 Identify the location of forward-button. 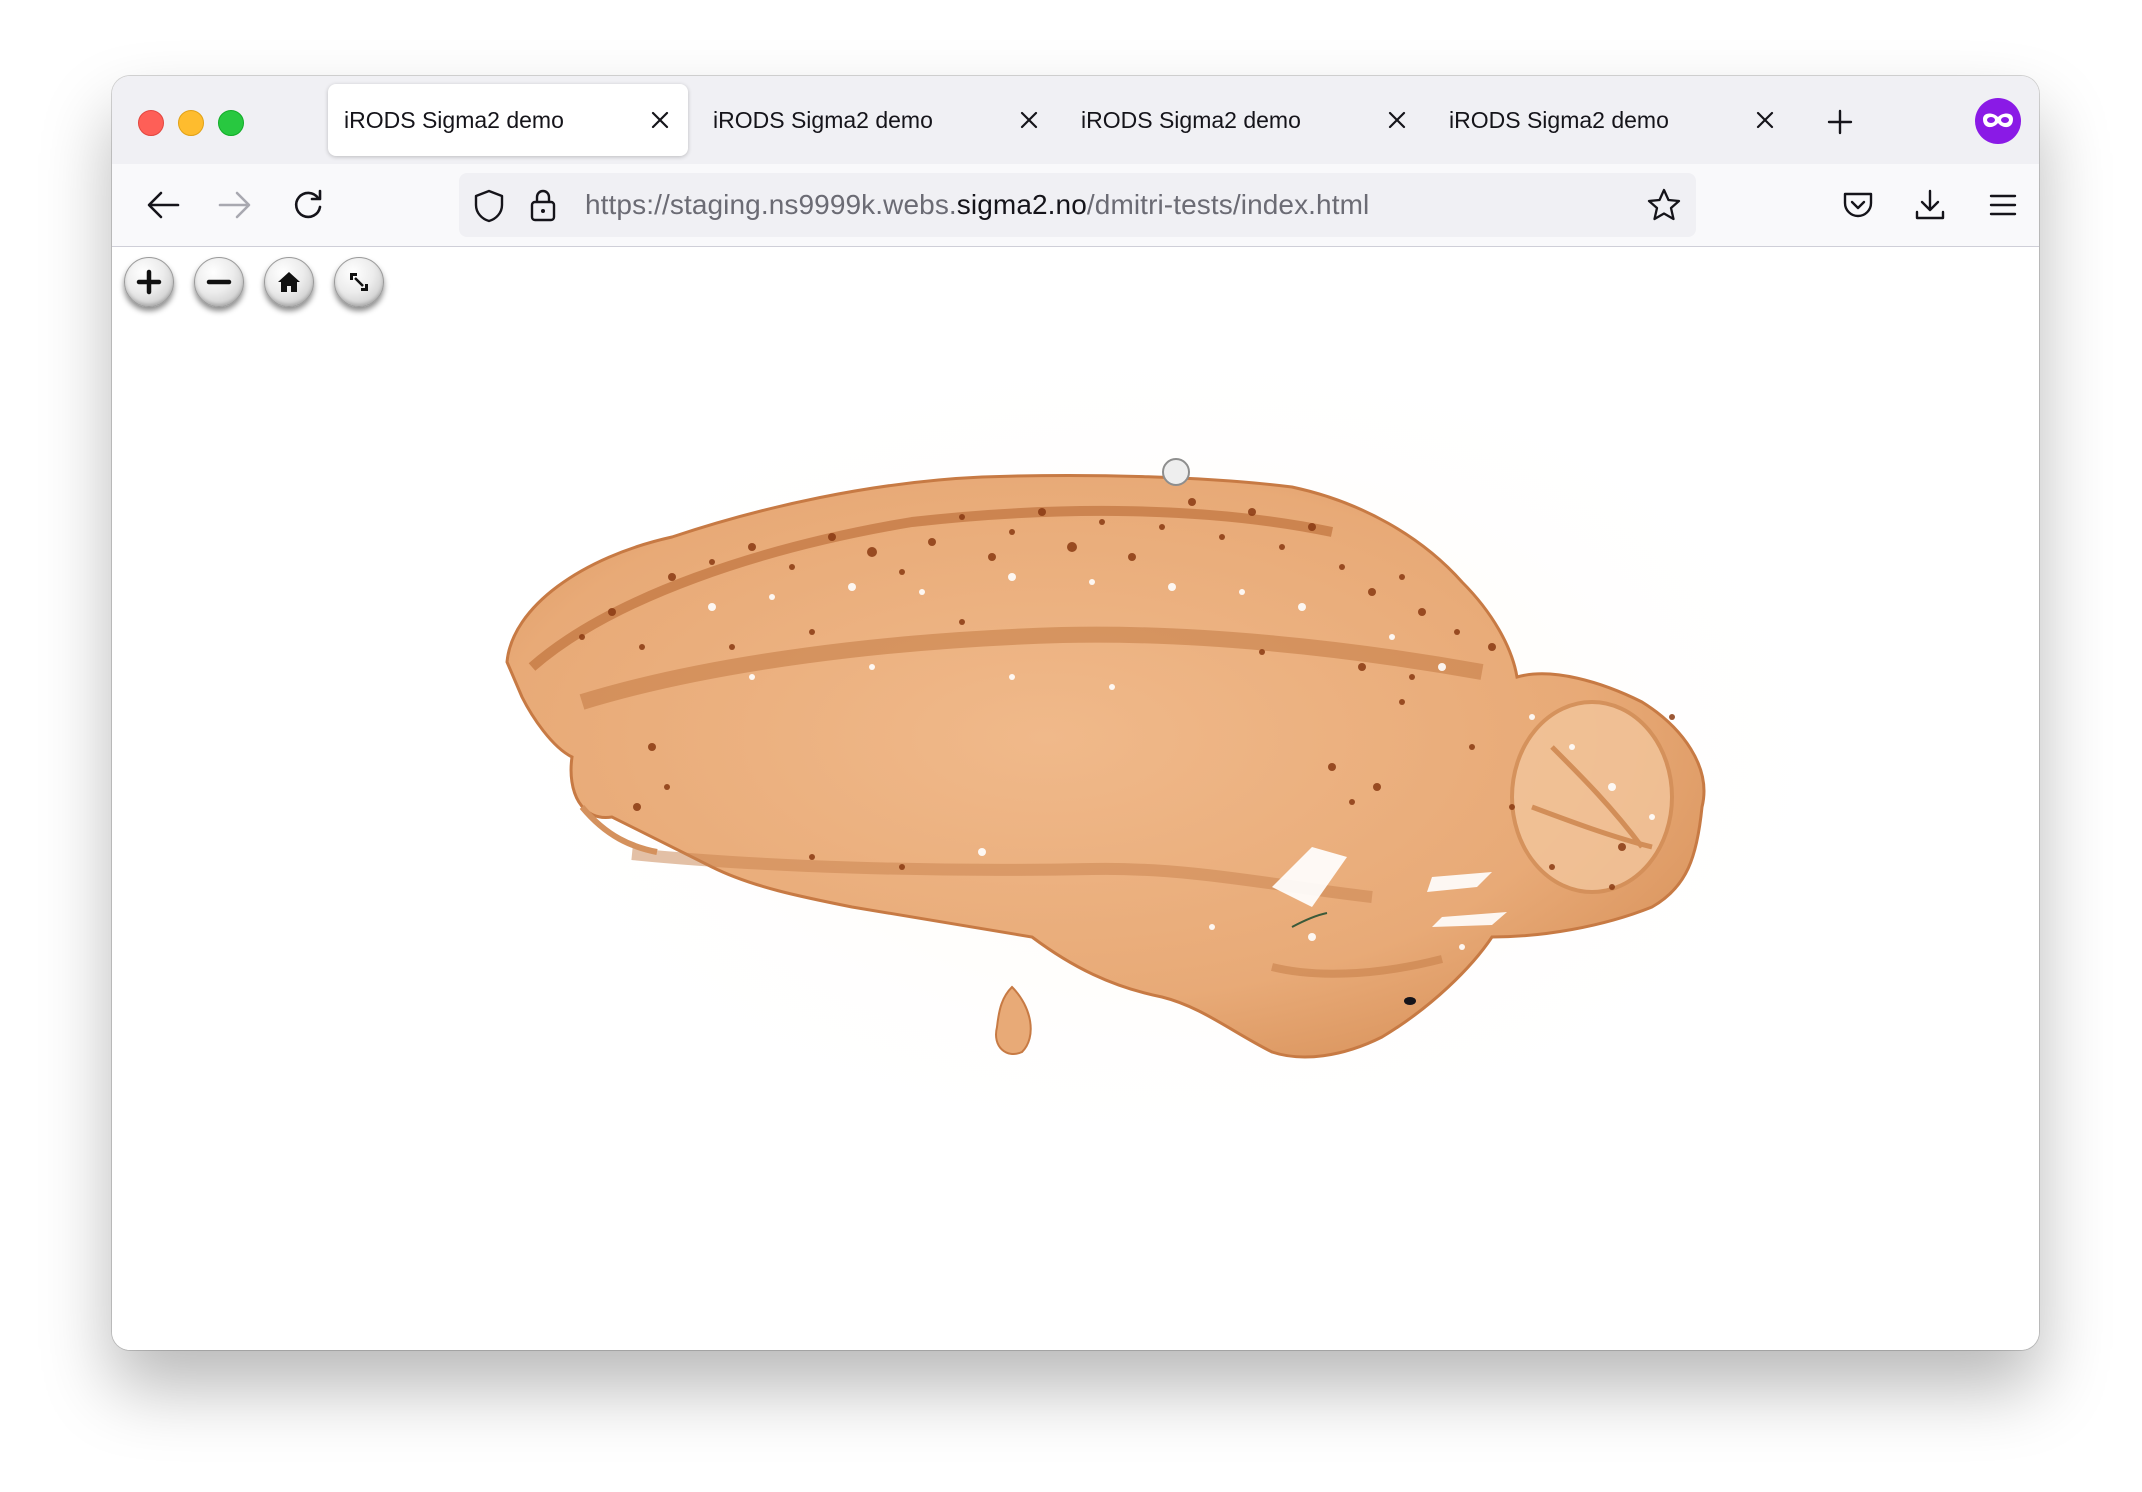
(235, 205).